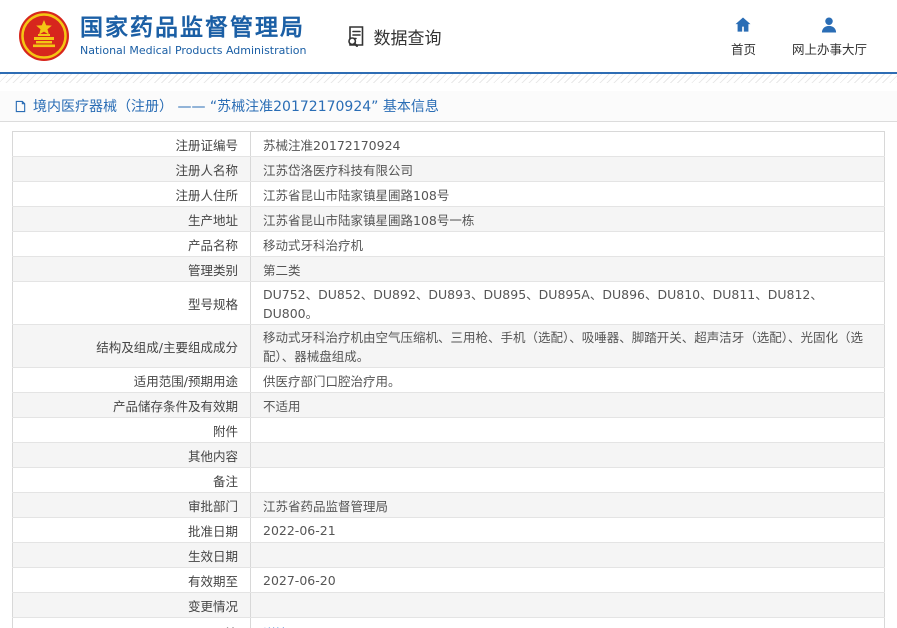  Describe the element at coordinates (131, 405) in the screenshot. I see `row-label: 产品储存条件及有效期` at that location.